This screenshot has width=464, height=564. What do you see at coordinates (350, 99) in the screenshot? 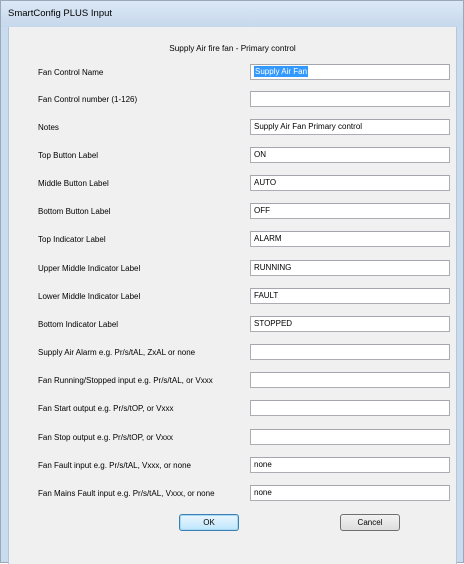
I see `fan-control-number-input` at bounding box center [350, 99].